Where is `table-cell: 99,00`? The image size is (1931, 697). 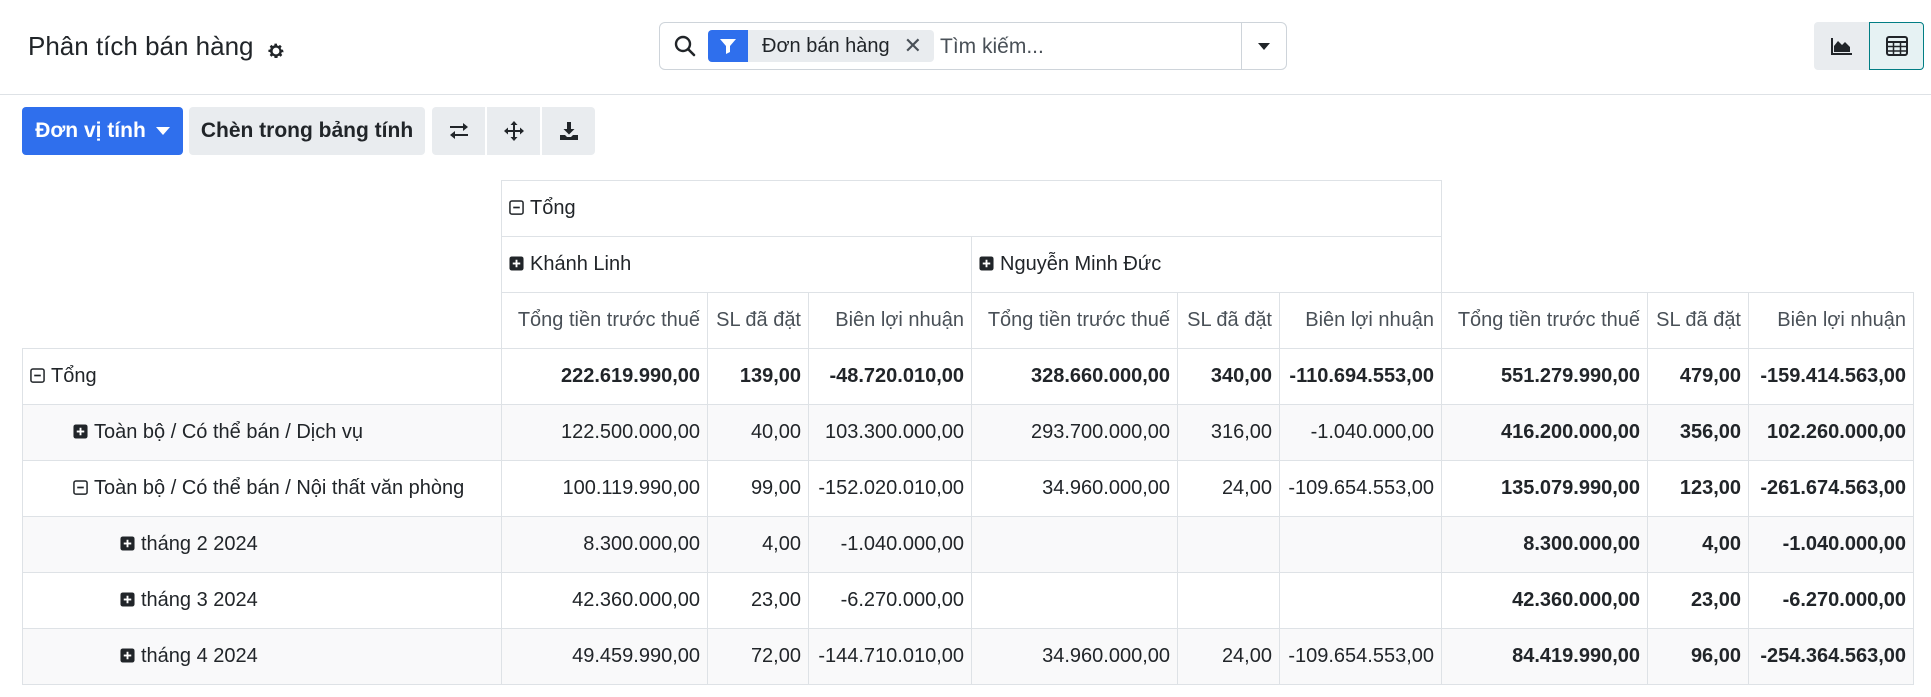
table-cell: 99,00 is located at coordinates (758, 488).